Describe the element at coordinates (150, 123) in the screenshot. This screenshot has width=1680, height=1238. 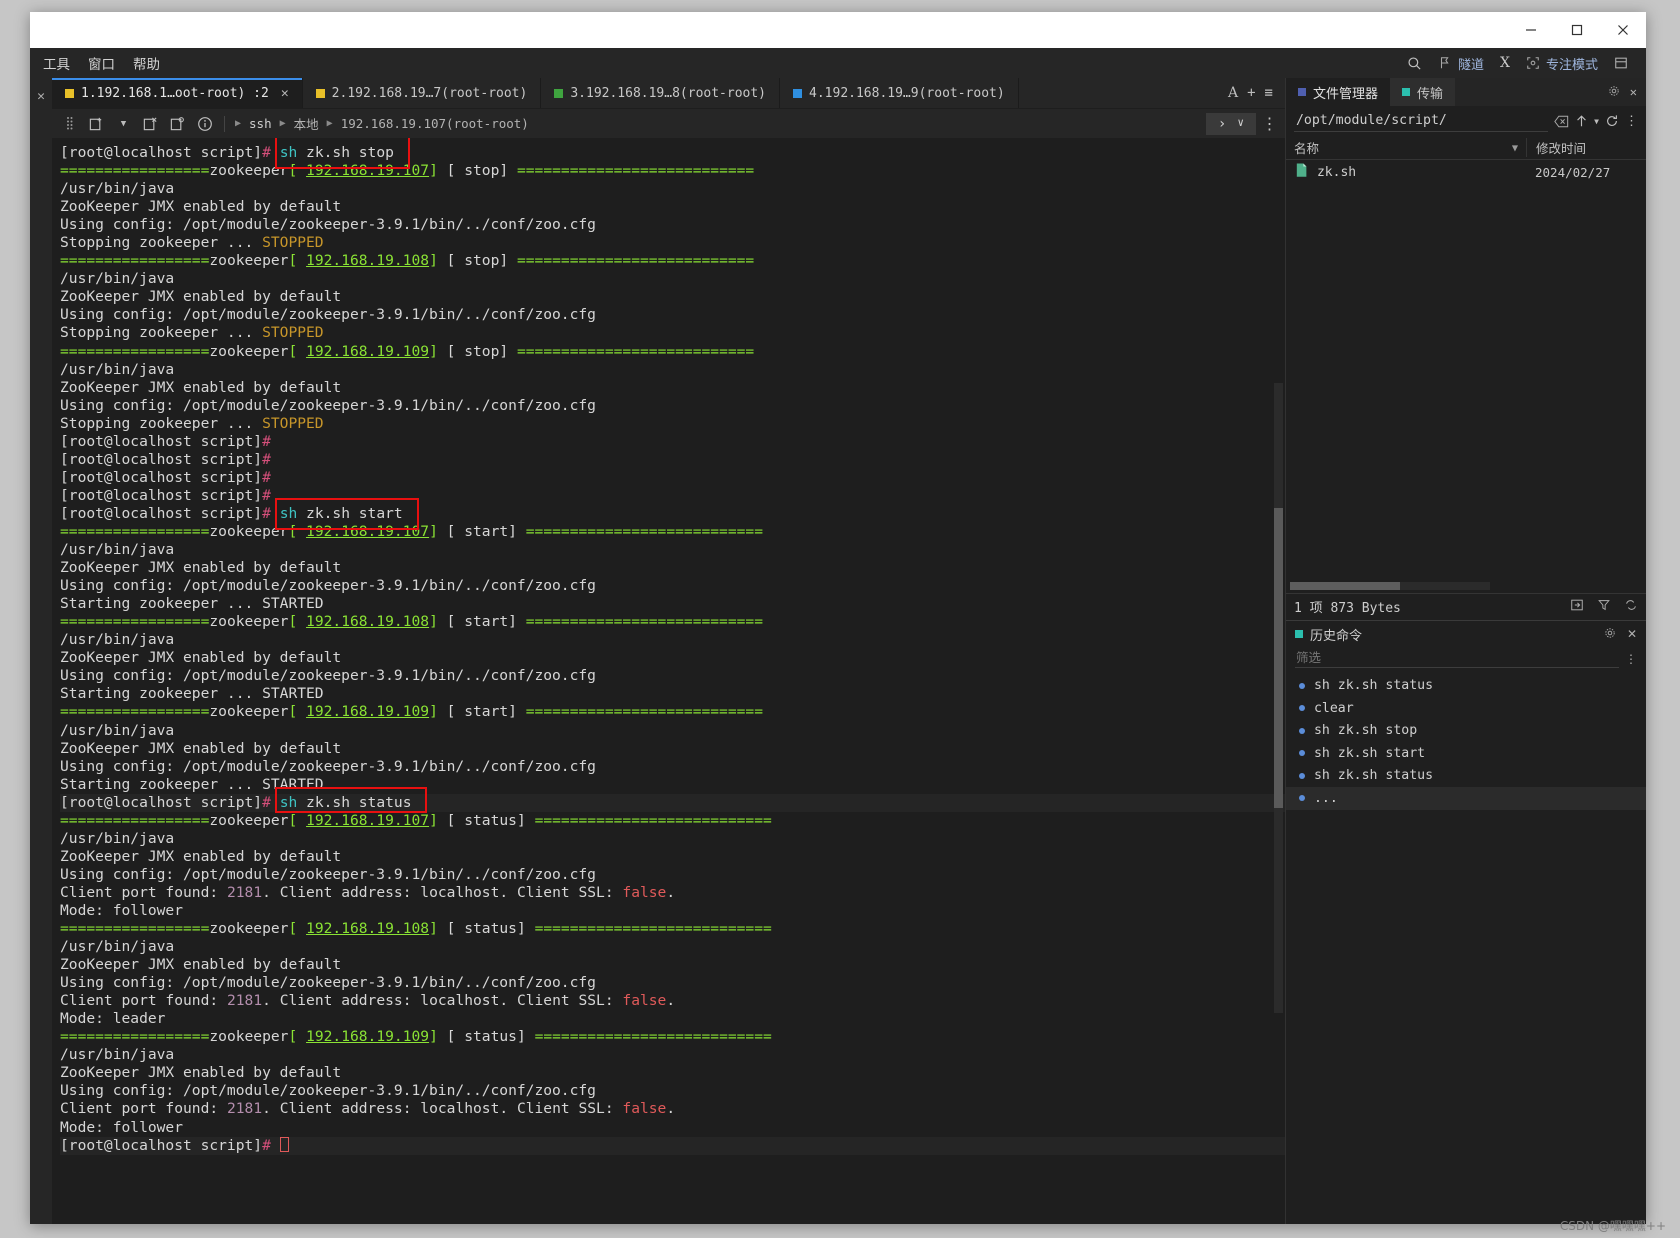
I see `close-session-icon` at that location.